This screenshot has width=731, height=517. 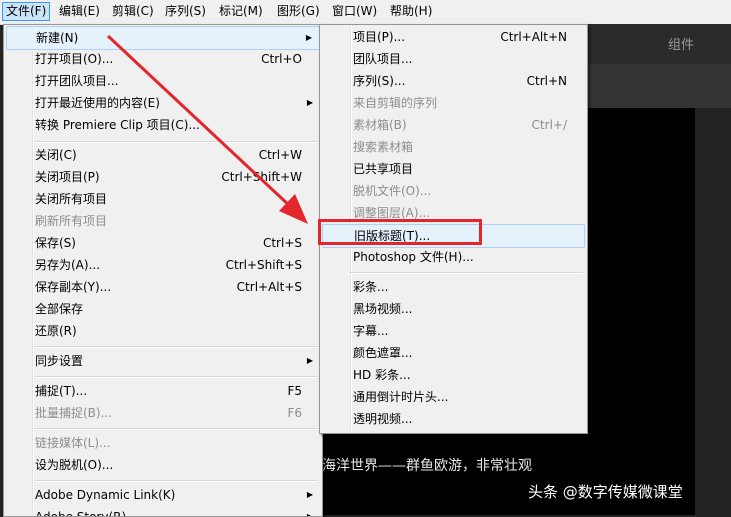 What do you see at coordinates (163, 103) in the screenshot?
I see `menu-item-open-recent: 打开最近使用的内容(E) ▶` at bounding box center [163, 103].